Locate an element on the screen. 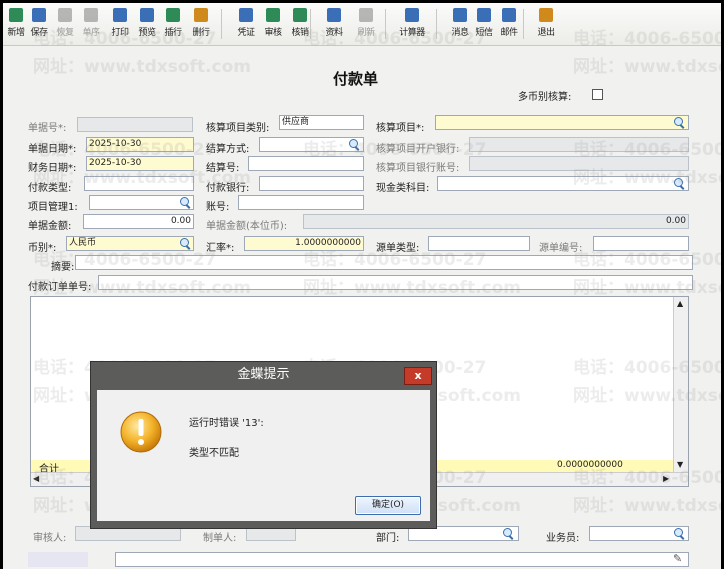  source-type-field is located at coordinates (479, 243).